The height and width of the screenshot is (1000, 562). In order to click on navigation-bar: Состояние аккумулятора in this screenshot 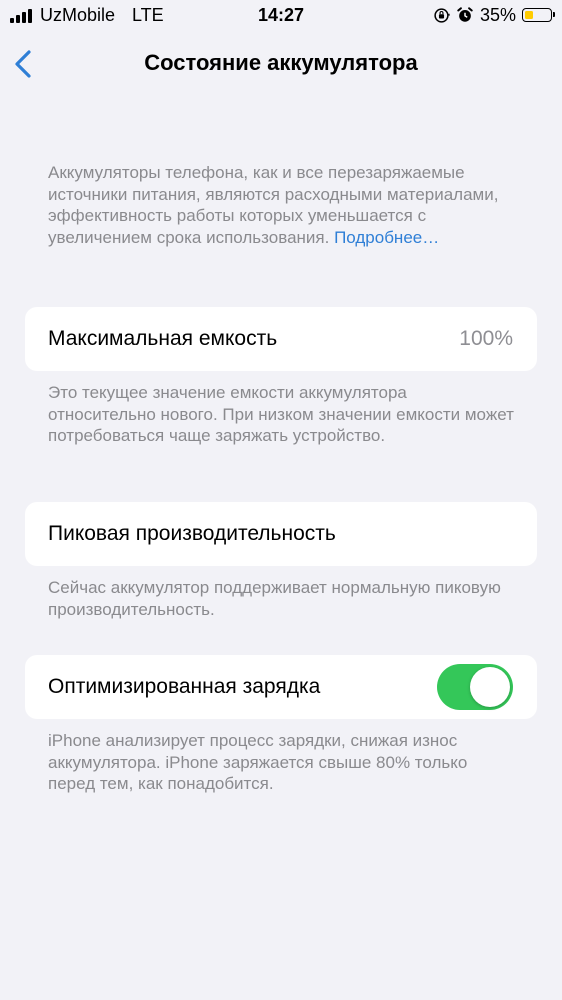, I will do `click(281, 64)`.